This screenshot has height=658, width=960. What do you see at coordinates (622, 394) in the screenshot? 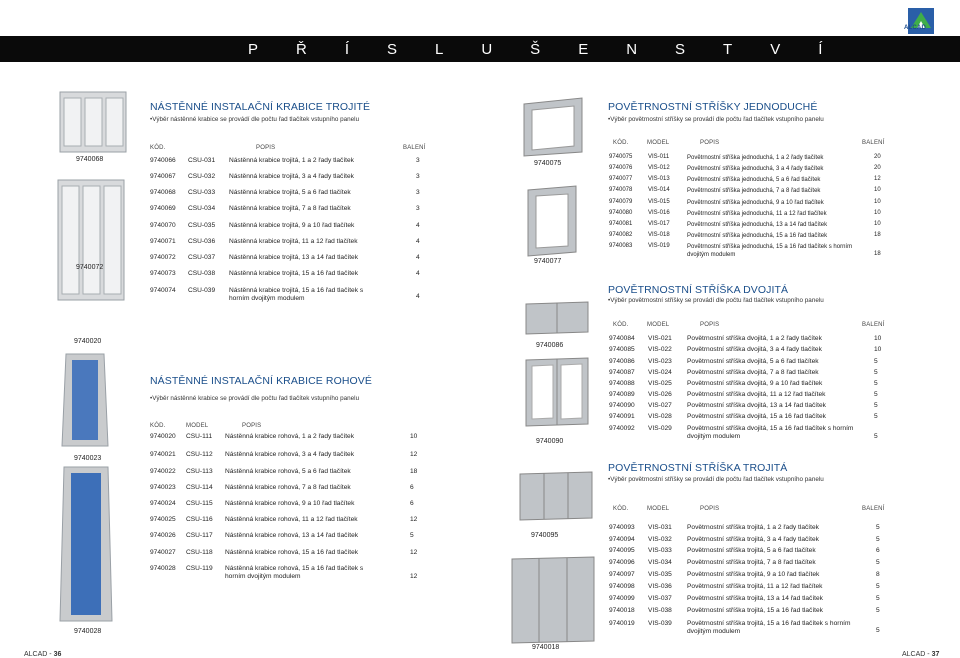
I see `cell-kod: 9740089` at bounding box center [622, 394].